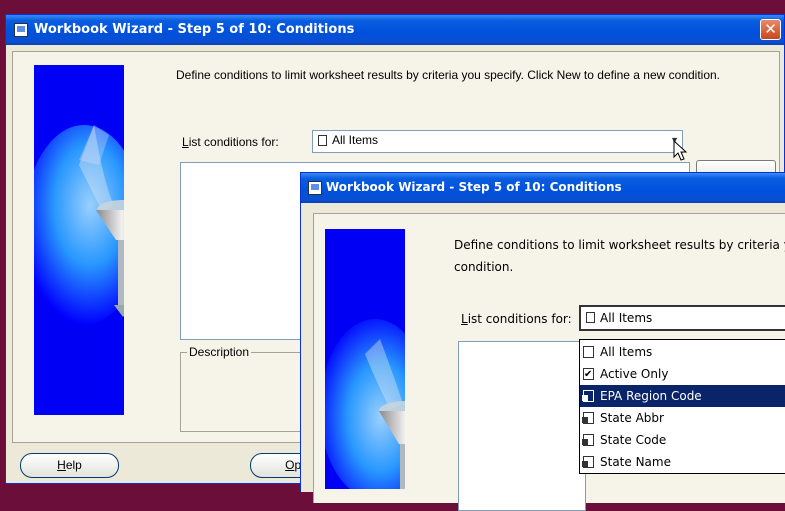 The height and width of the screenshot is (511, 785). Describe the element at coordinates (770, 29) in the screenshot. I see `close-button: ✕` at that location.